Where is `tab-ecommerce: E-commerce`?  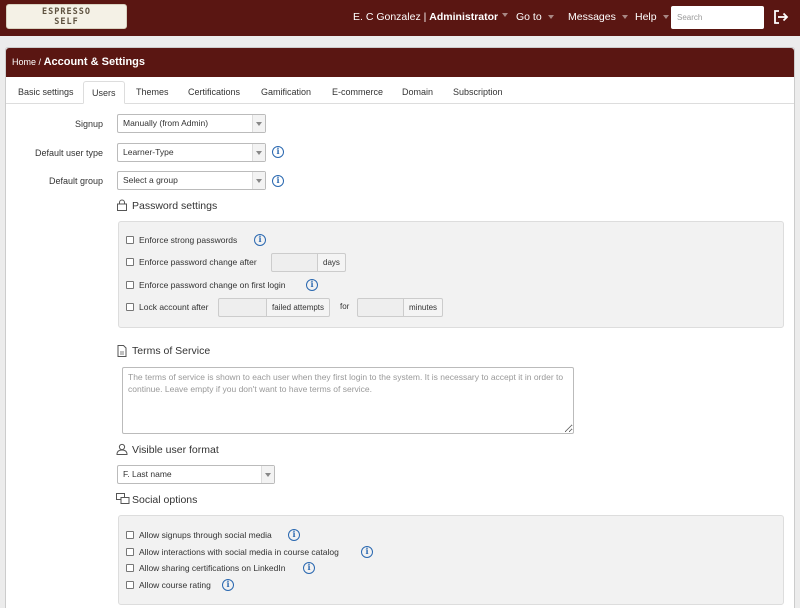
tab-ecommerce: E-commerce is located at coordinates (357, 92).